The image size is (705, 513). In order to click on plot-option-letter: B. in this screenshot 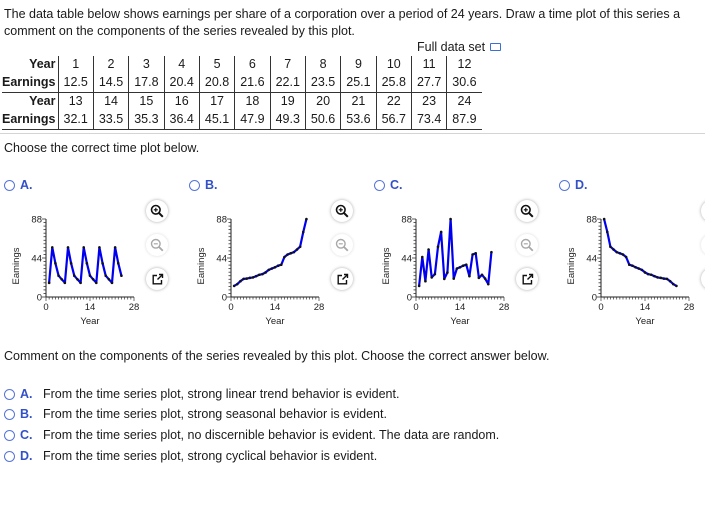, I will do `click(211, 185)`.